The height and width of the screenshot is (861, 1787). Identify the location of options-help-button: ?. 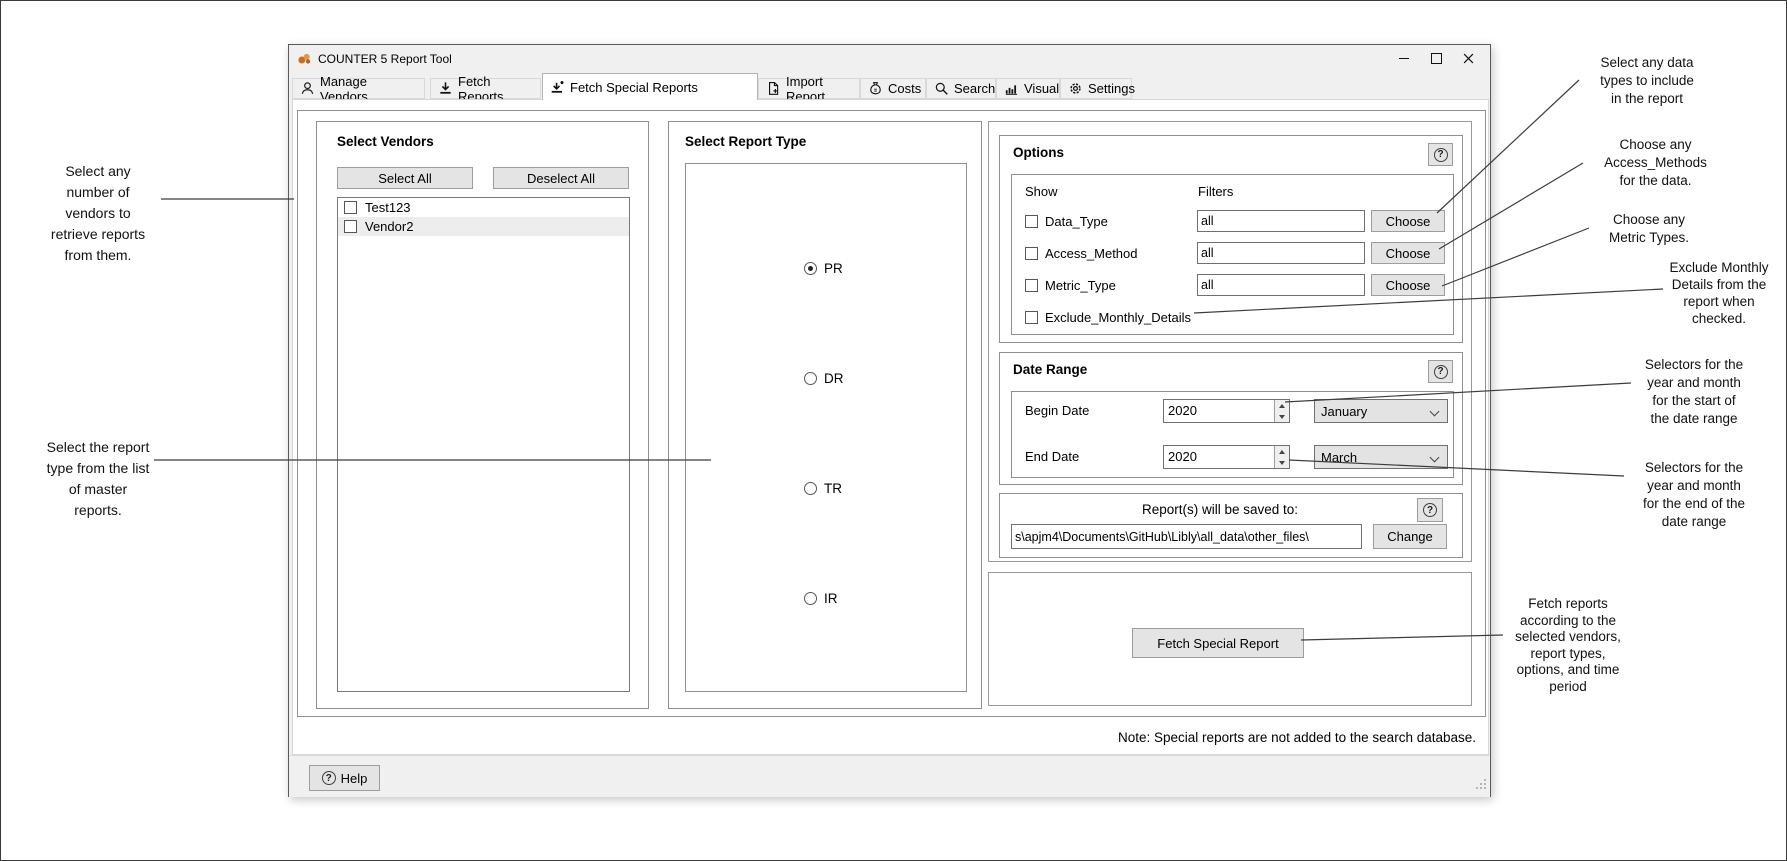
(1440, 154).